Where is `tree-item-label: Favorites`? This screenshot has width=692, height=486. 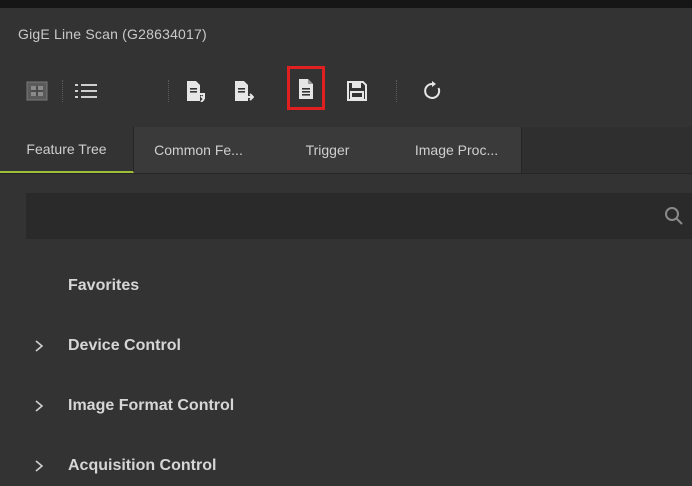 tree-item-label: Favorites is located at coordinates (104, 285).